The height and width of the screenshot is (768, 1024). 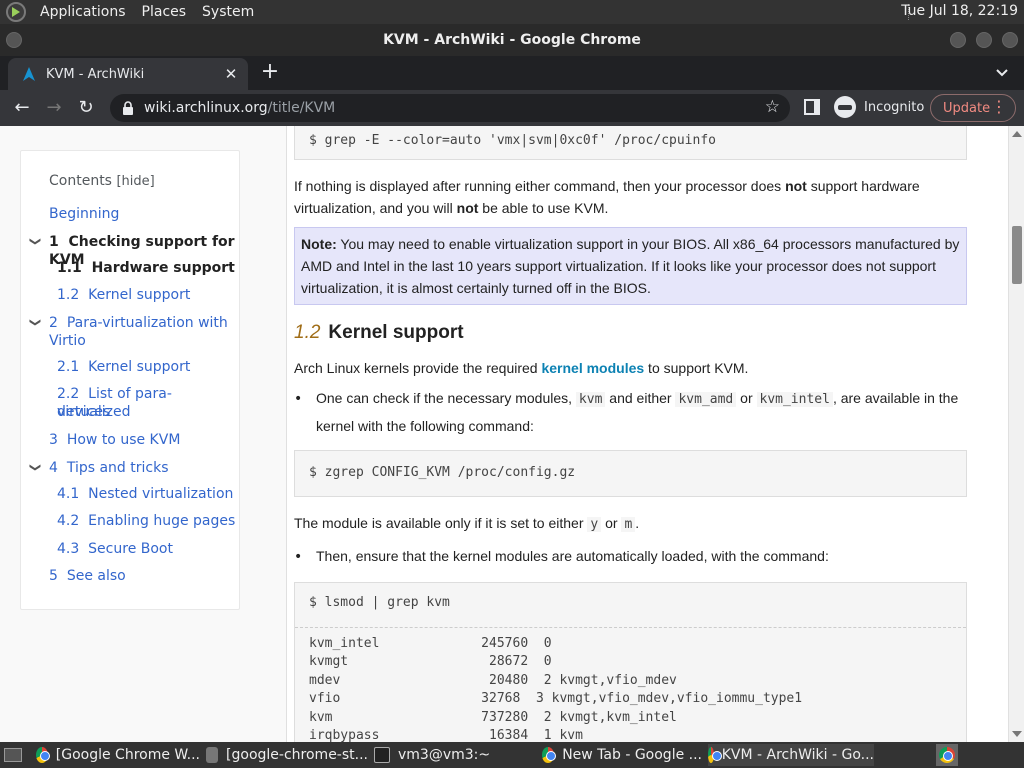 I want to click on toc-item-beginning: Beginning, so click(x=84, y=214).